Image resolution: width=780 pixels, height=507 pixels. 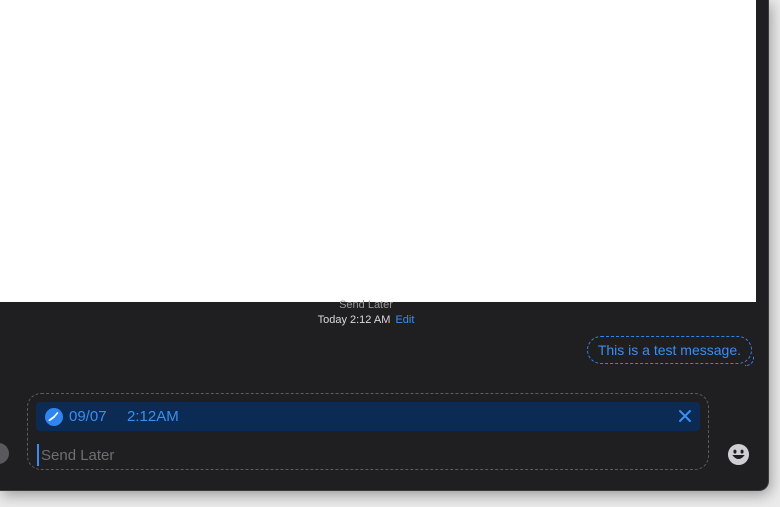 What do you see at coordinates (4, 453) in the screenshot?
I see `apps-button` at bounding box center [4, 453].